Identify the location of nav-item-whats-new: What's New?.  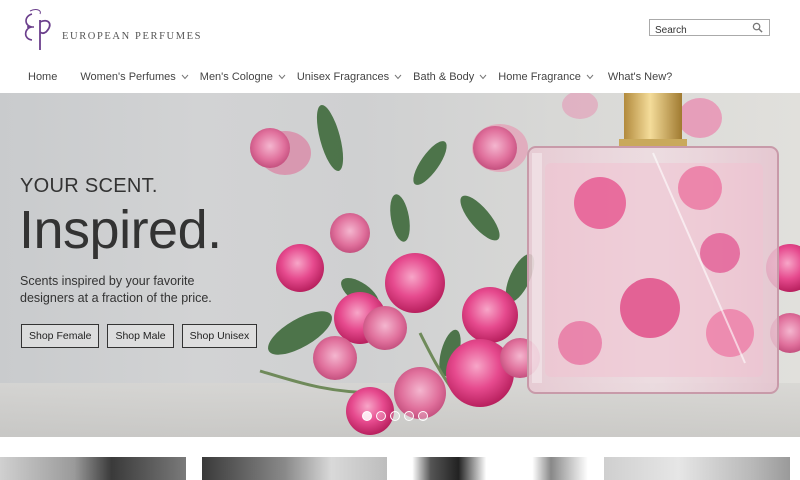
(640, 76).